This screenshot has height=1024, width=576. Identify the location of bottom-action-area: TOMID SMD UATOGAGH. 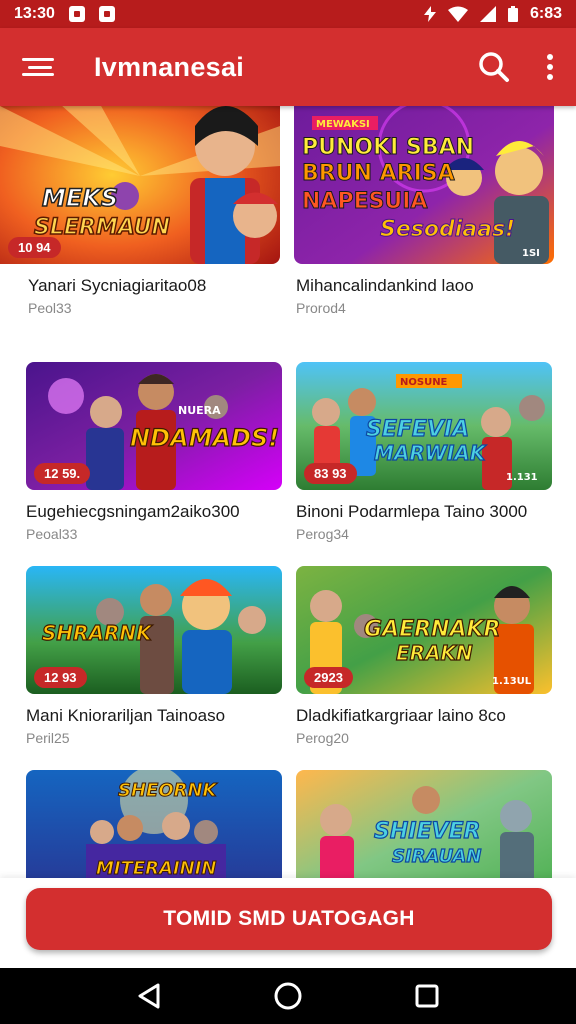
(288, 923).